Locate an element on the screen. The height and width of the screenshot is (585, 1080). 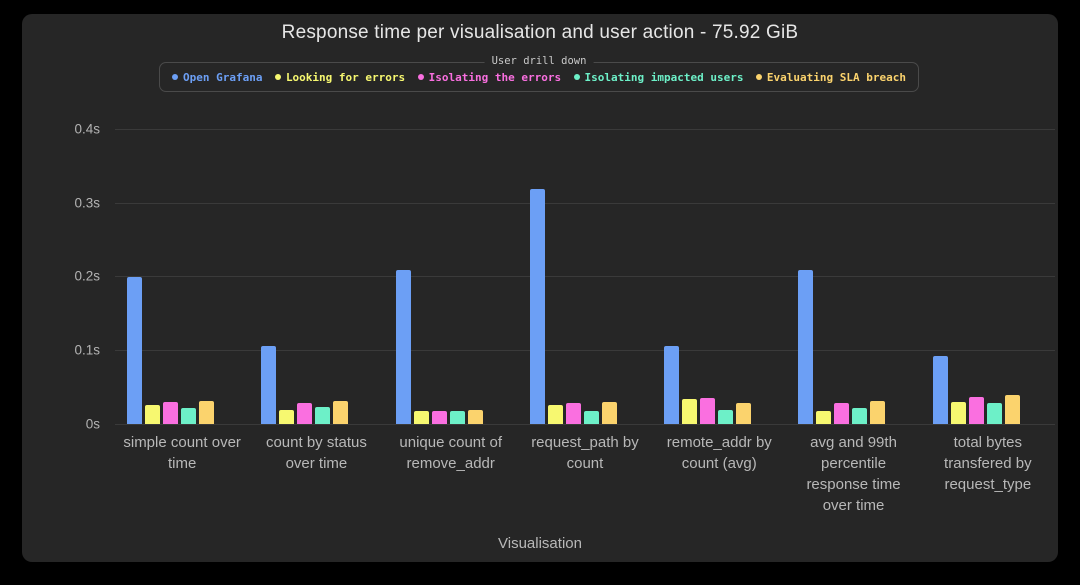
x-axis-label: request_path by count is located at coordinates (585, 453).